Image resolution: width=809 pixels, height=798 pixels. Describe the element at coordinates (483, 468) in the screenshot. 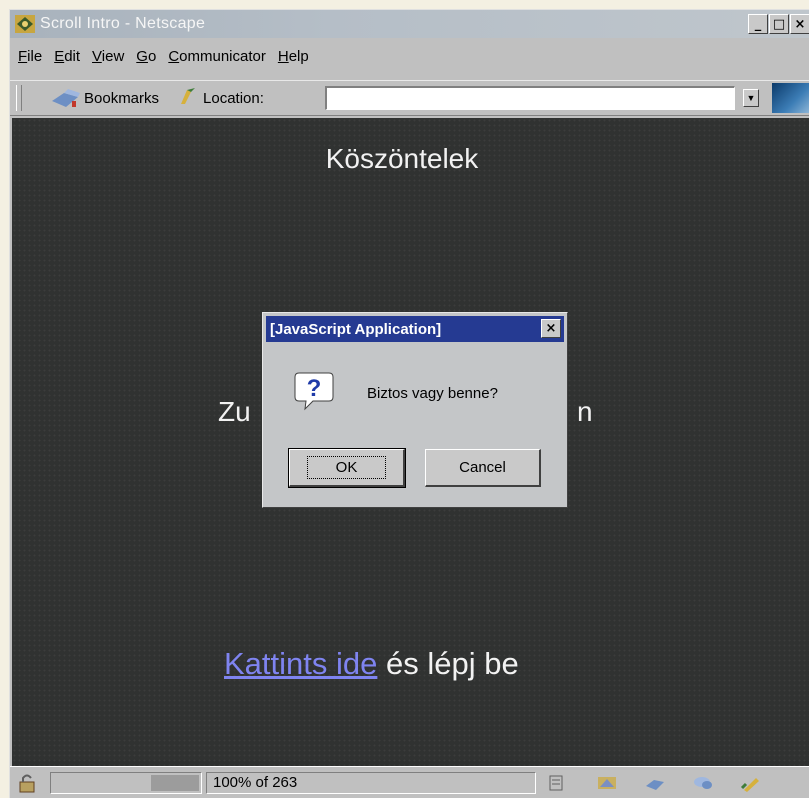

I see `cancel-button: Cancel` at that location.